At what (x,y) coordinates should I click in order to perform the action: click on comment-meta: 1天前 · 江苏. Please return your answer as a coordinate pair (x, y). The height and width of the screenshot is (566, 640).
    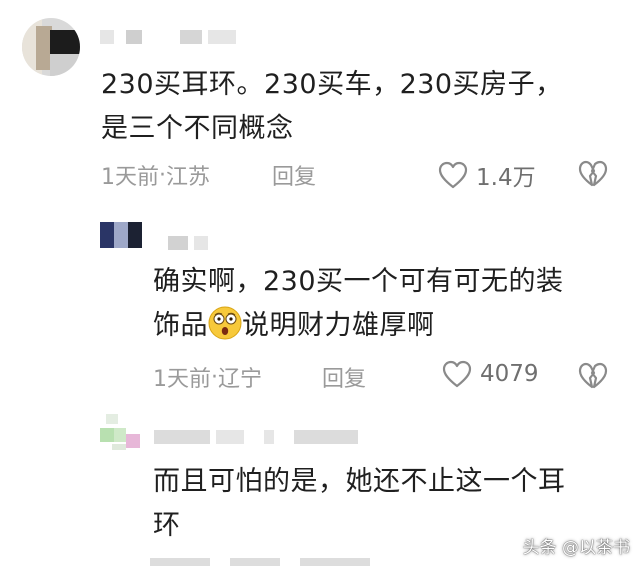
    Looking at the image, I should click on (156, 175).